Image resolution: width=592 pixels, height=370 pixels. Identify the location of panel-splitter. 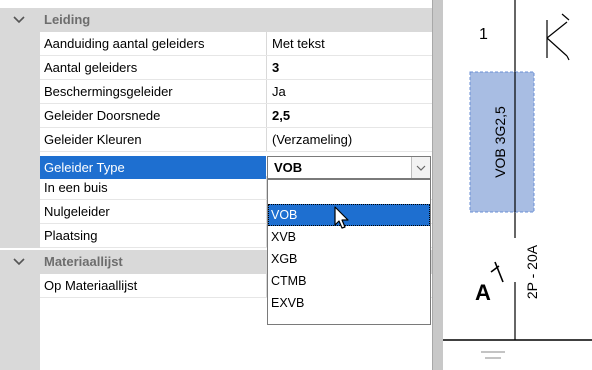
(437, 185).